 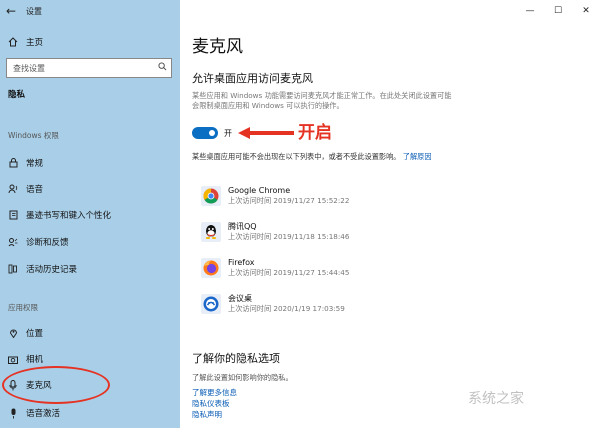 I want to click on meeting-icon, so click(x=211, y=304).